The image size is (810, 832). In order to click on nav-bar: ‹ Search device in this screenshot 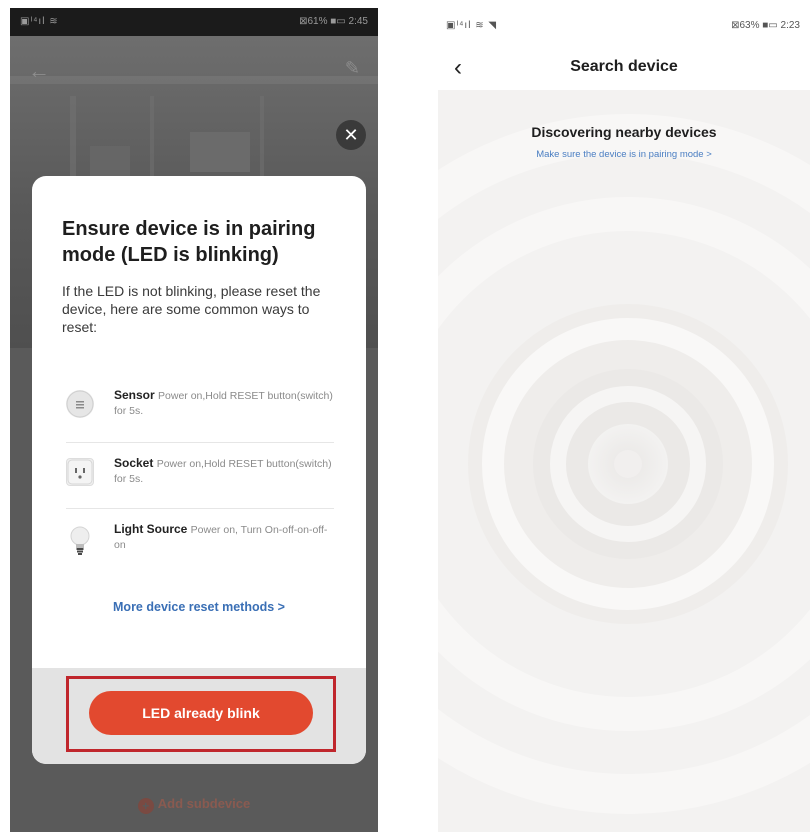, I will do `click(624, 69)`.